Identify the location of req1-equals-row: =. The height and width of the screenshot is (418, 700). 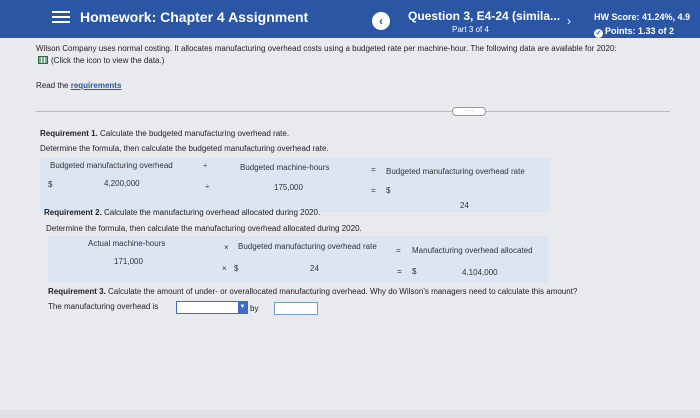
(373, 190).